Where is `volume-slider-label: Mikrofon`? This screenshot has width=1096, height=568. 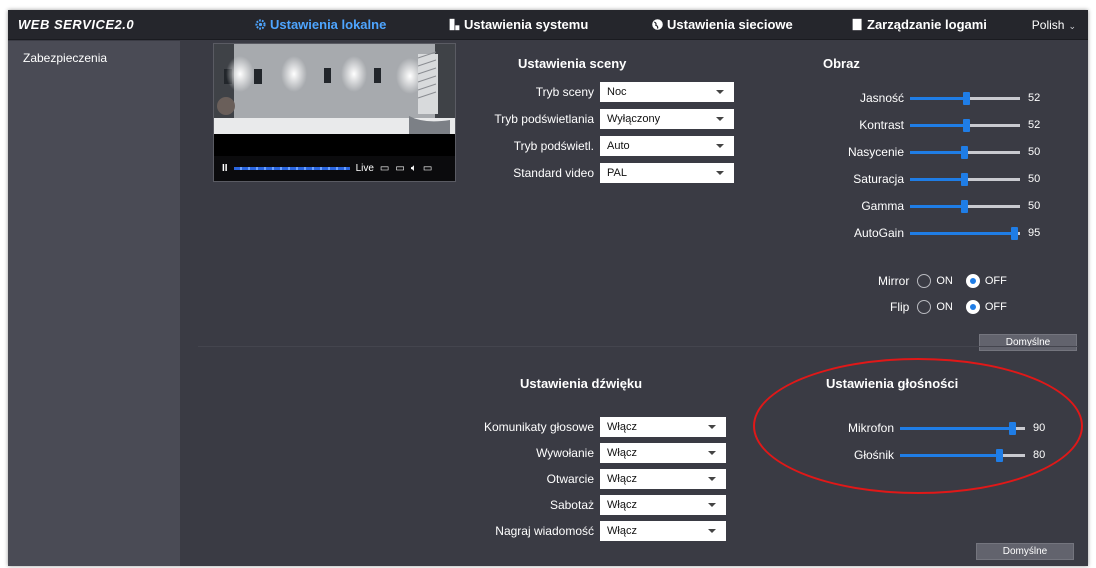
volume-slider-label: Mikrofon is located at coordinates (870, 428).